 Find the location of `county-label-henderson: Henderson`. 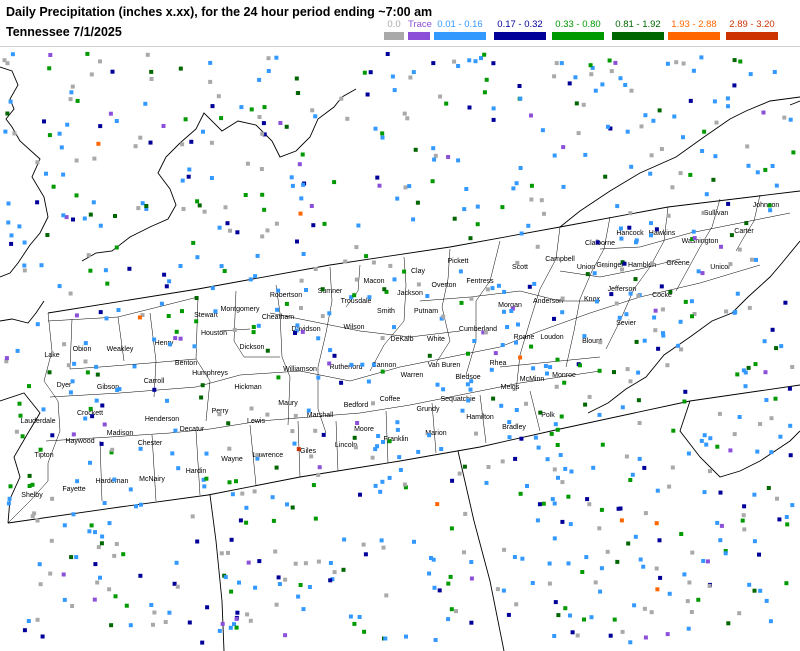

county-label-henderson: Henderson is located at coordinates (162, 419).